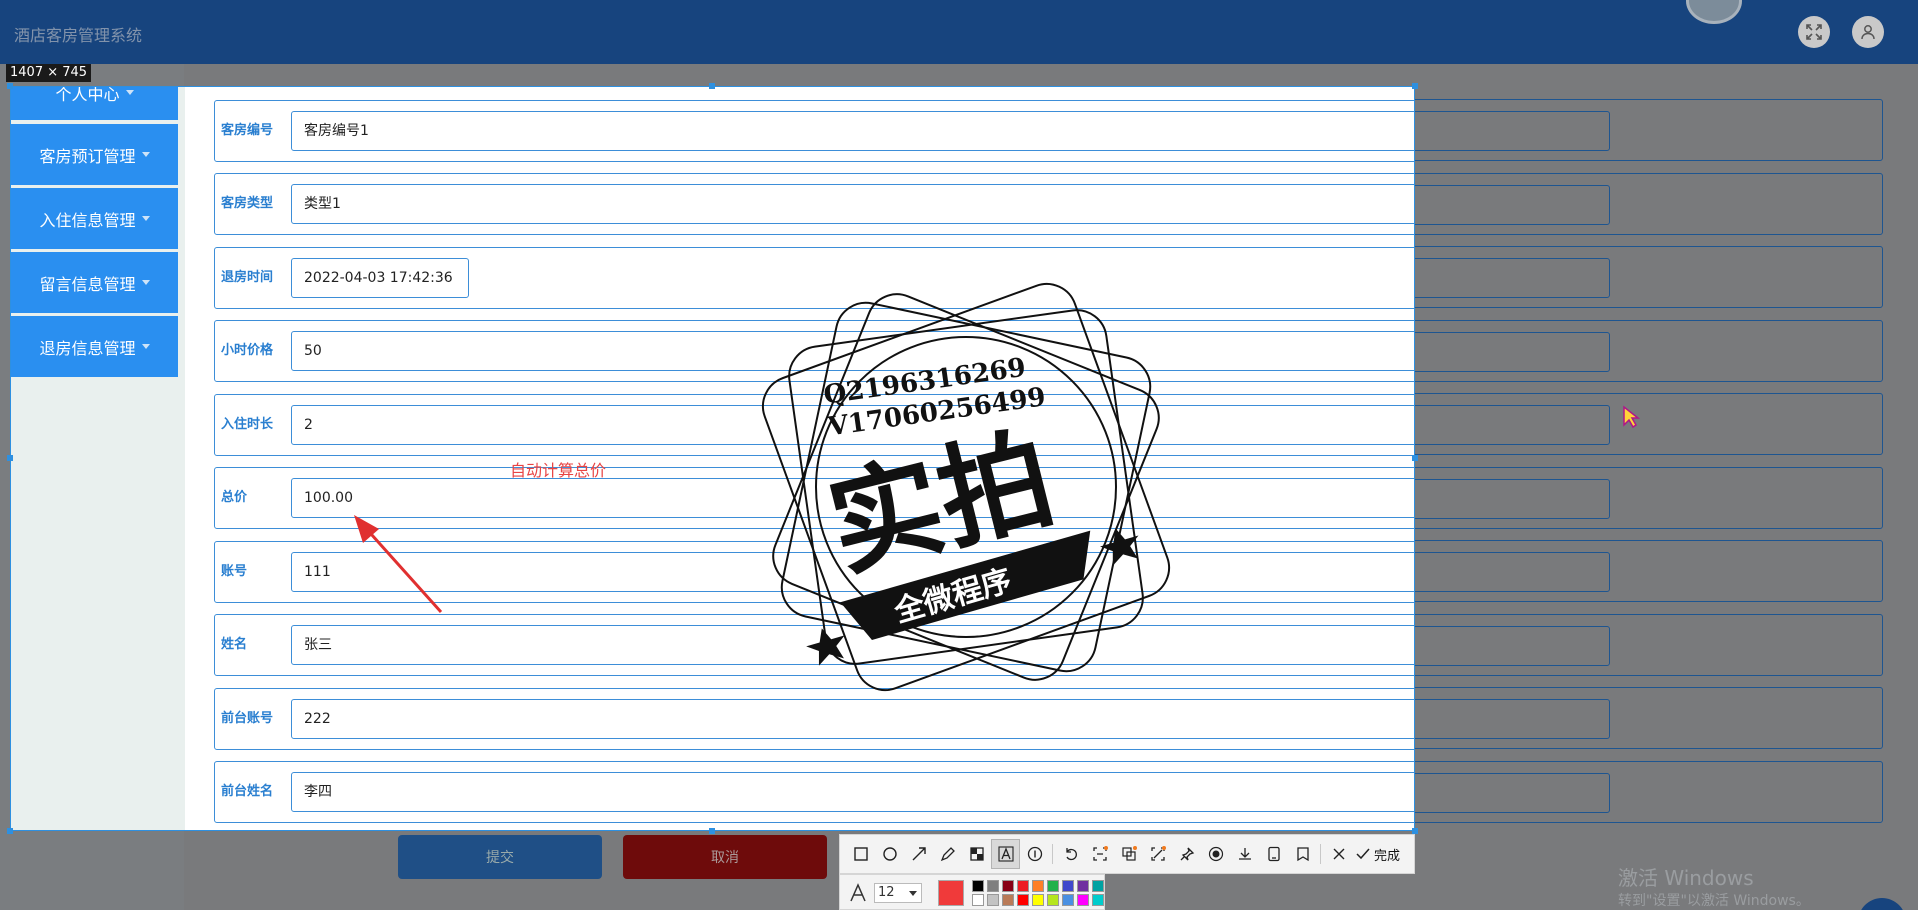 The height and width of the screenshot is (910, 1918). I want to click on field-label: 前台账号, so click(247, 718).